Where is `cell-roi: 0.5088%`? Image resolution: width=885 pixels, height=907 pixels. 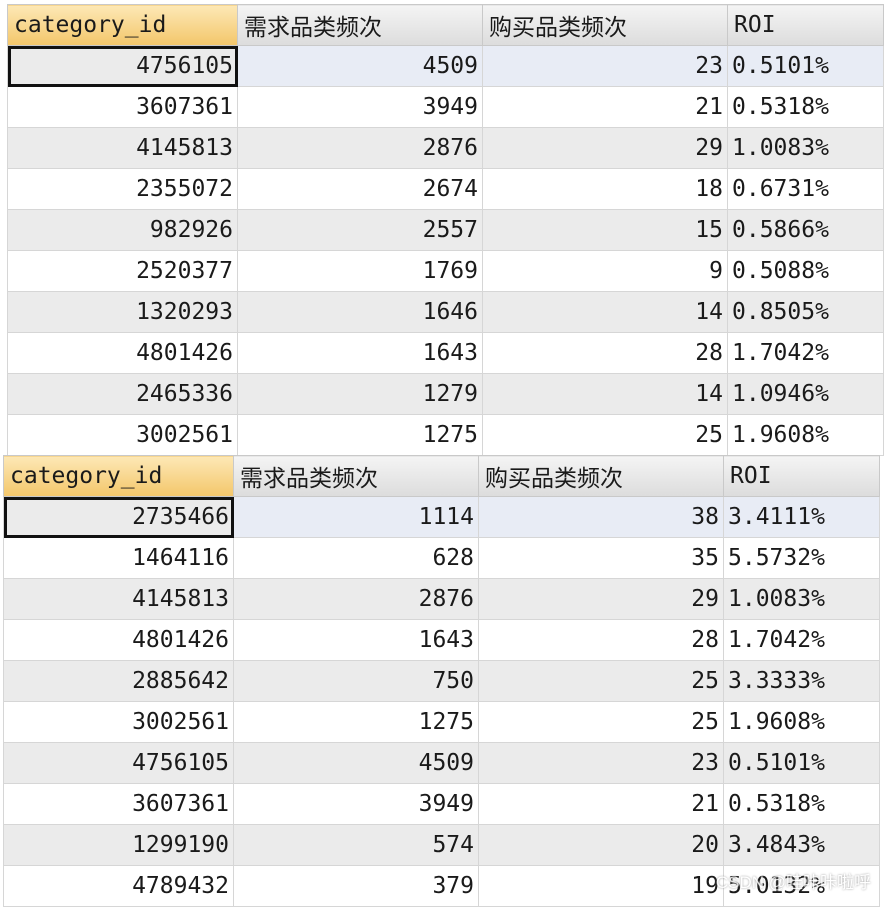 cell-roi: 0.5088% is located at coordinates (805, 271).